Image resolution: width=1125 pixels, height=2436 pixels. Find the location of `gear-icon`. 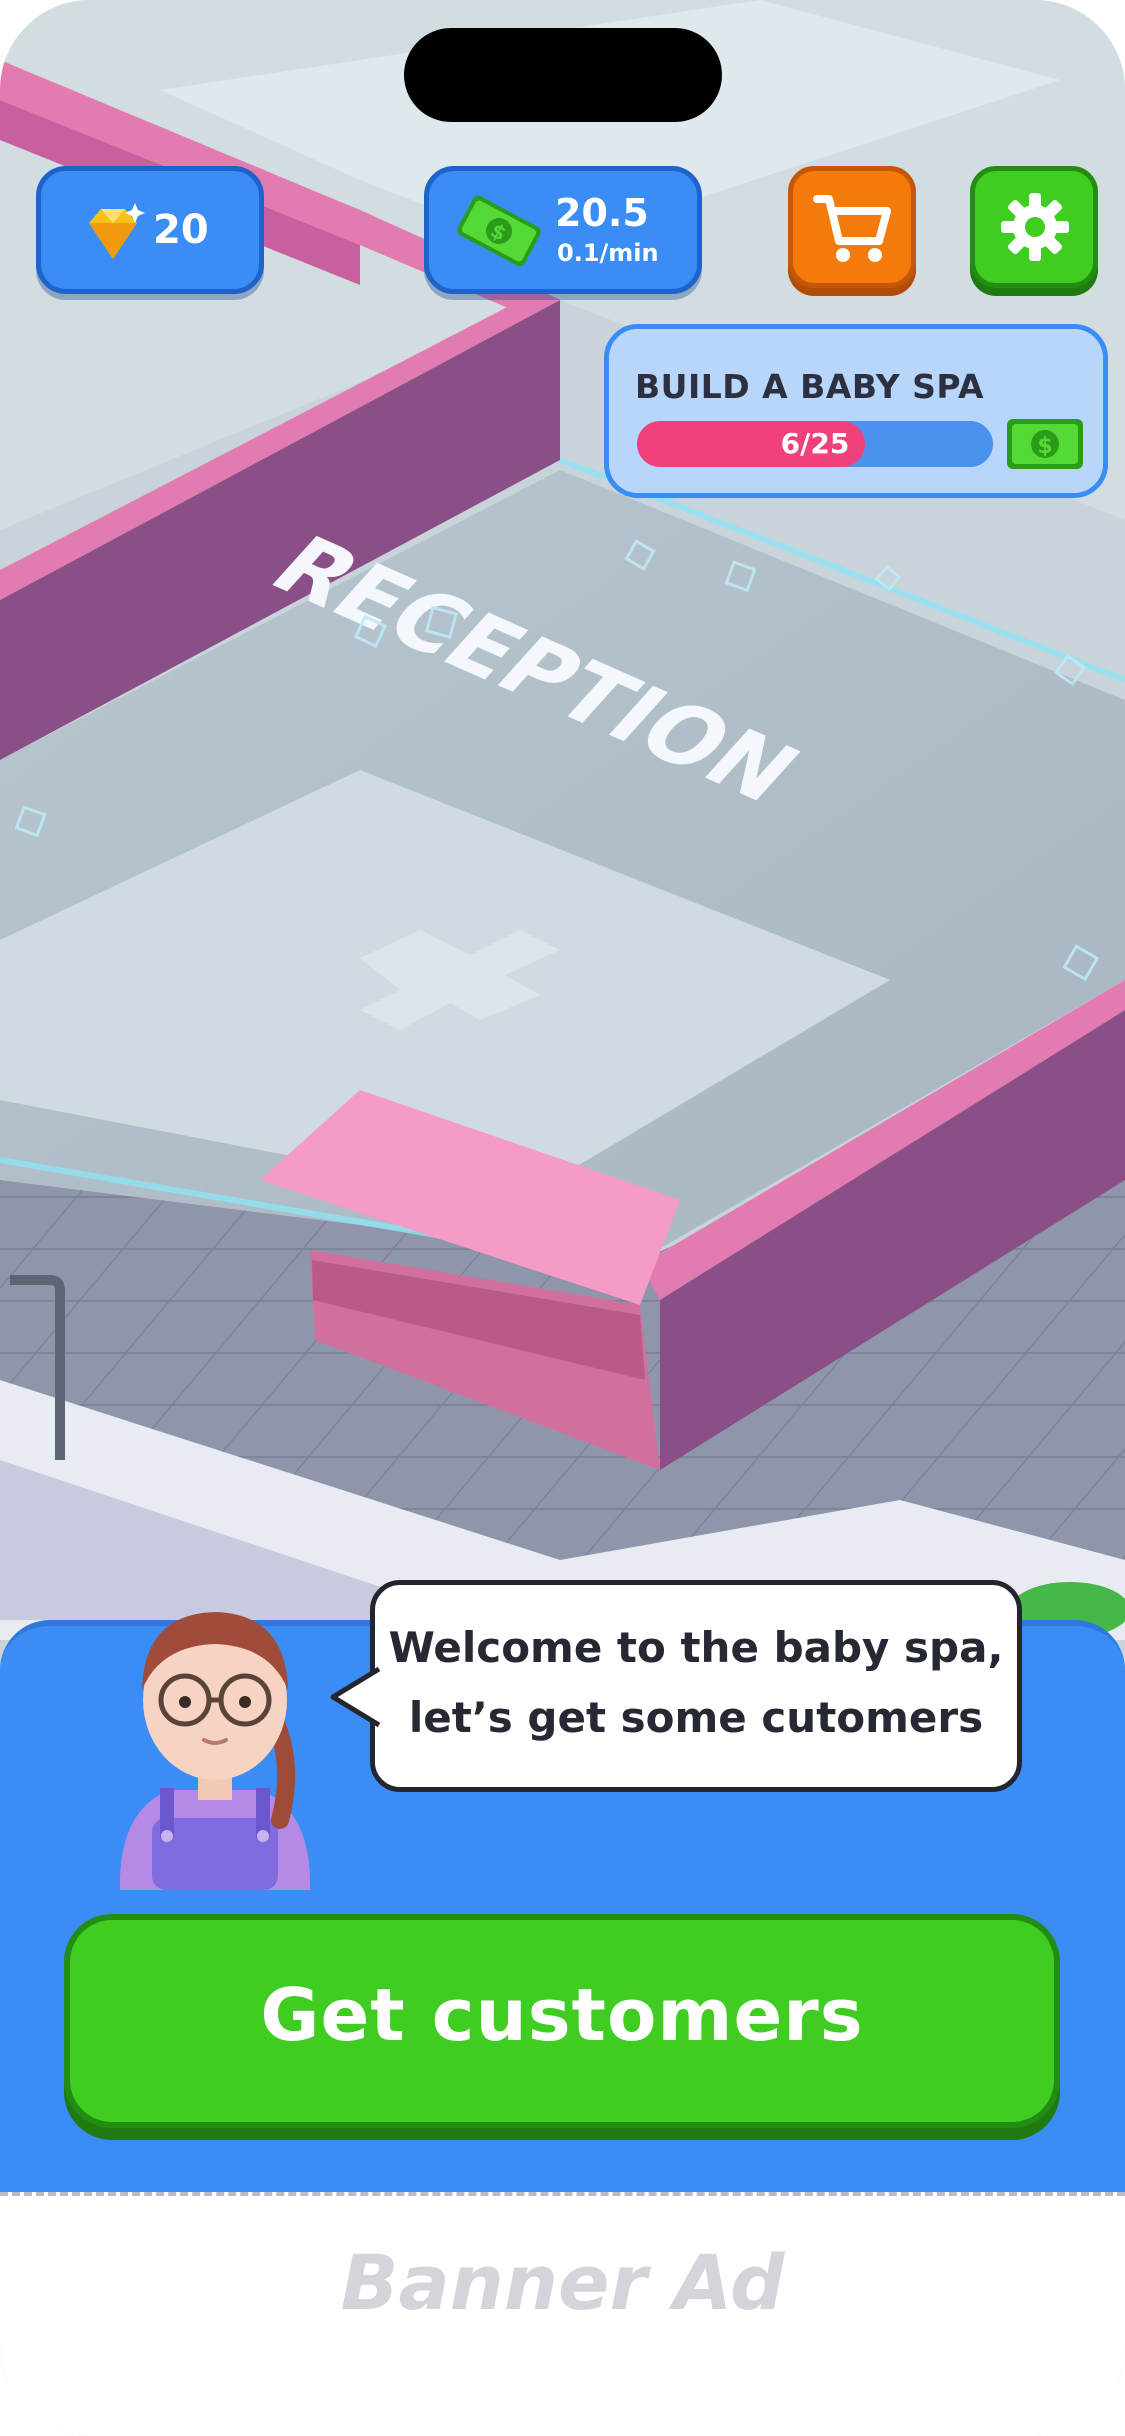

gear-icon is located at coordinates (1035, 227).